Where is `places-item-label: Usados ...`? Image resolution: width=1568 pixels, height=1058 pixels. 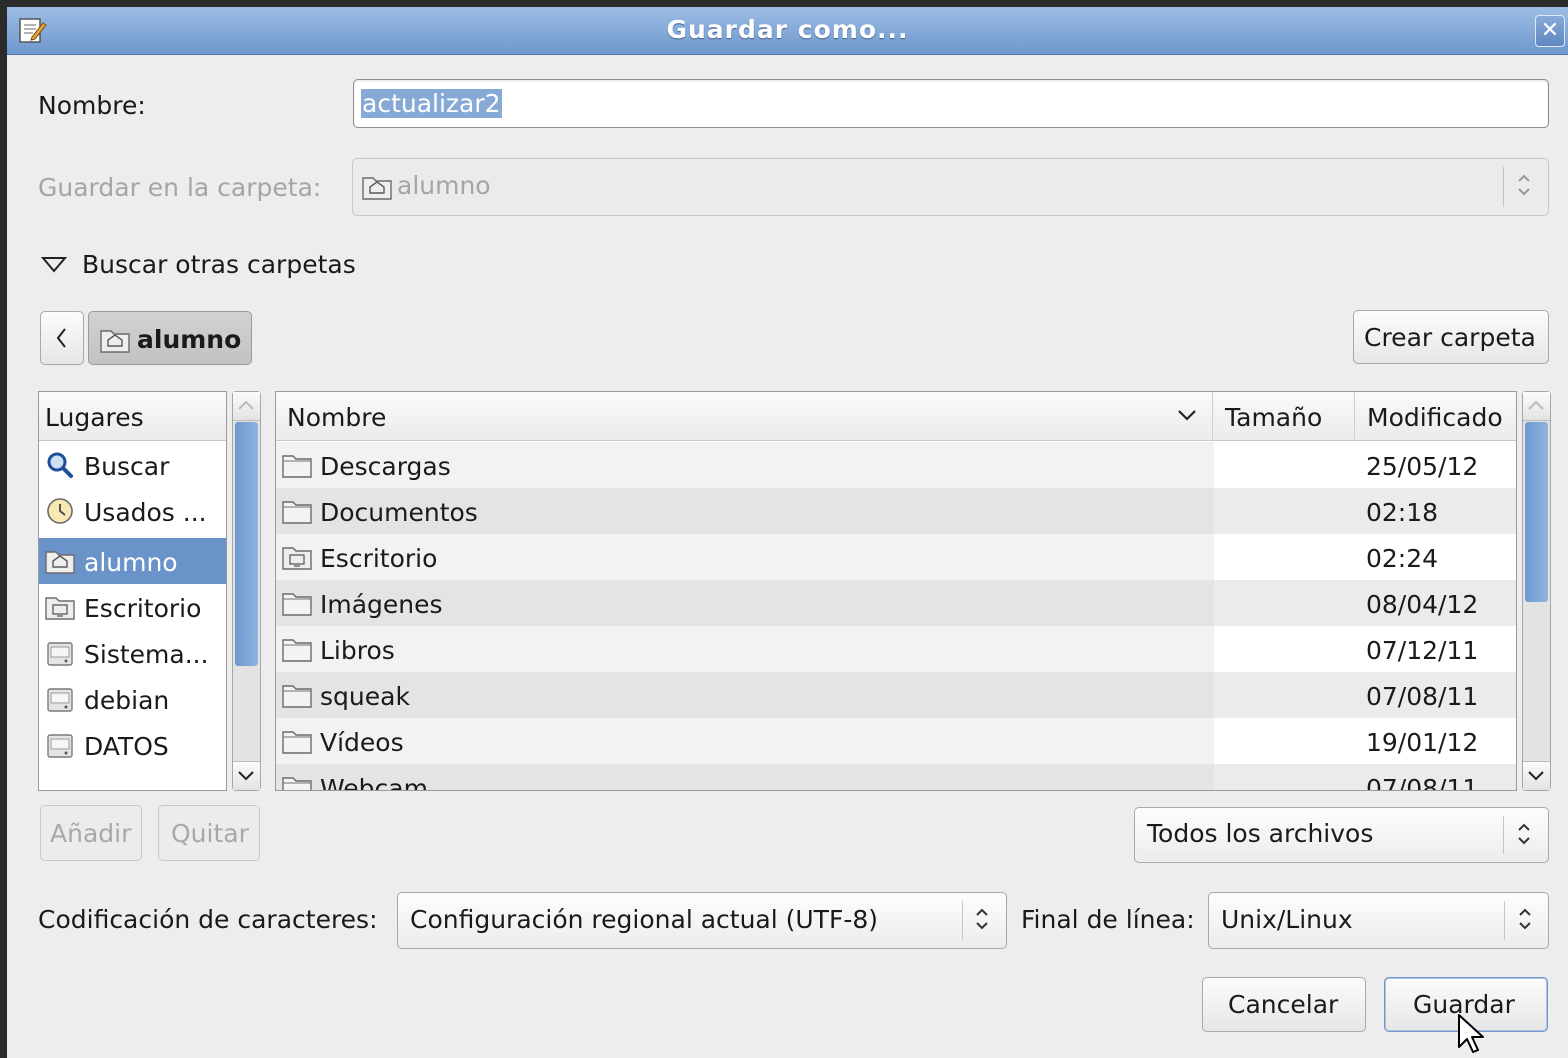 places-item-label: Usados ... is located at coordinates (145, 512).